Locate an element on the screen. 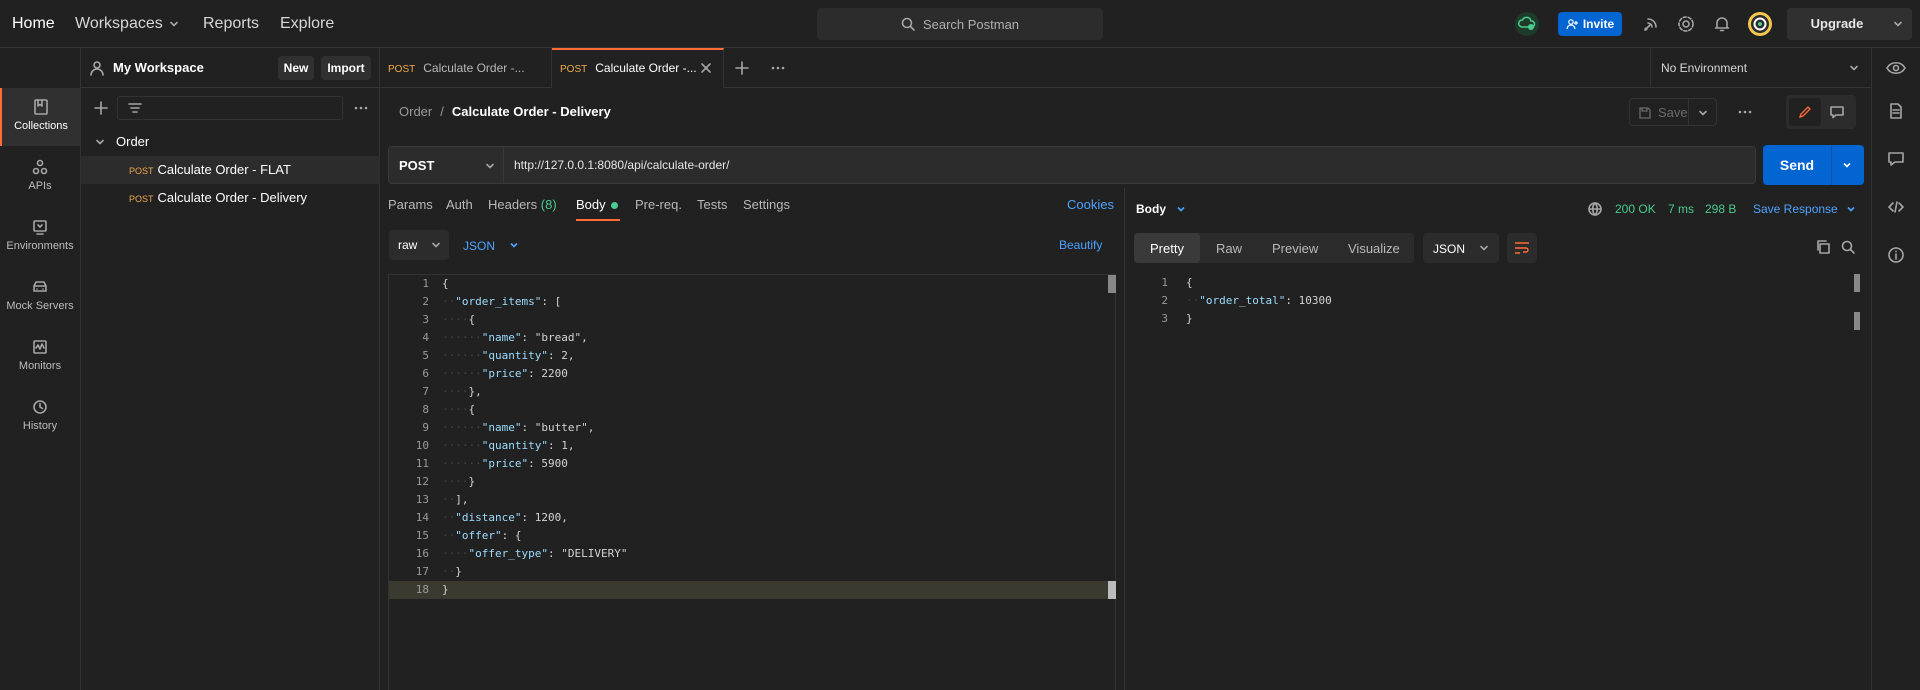 This screenshot has height=690, width=1920. rail-collections: Collections is located at coordinates (40, 117).